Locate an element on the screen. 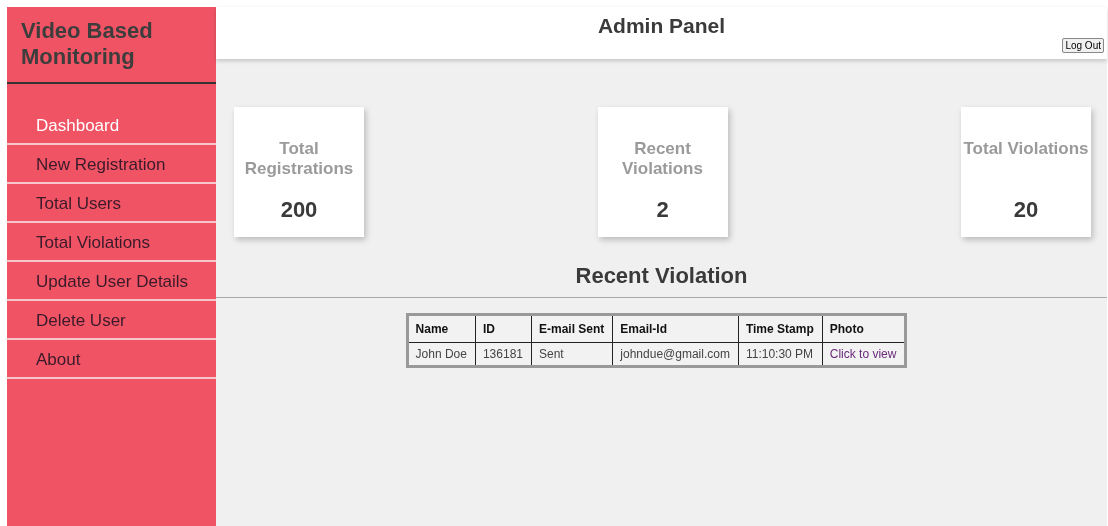  logout-button: Log Out is located at coordinates (1083, 45).